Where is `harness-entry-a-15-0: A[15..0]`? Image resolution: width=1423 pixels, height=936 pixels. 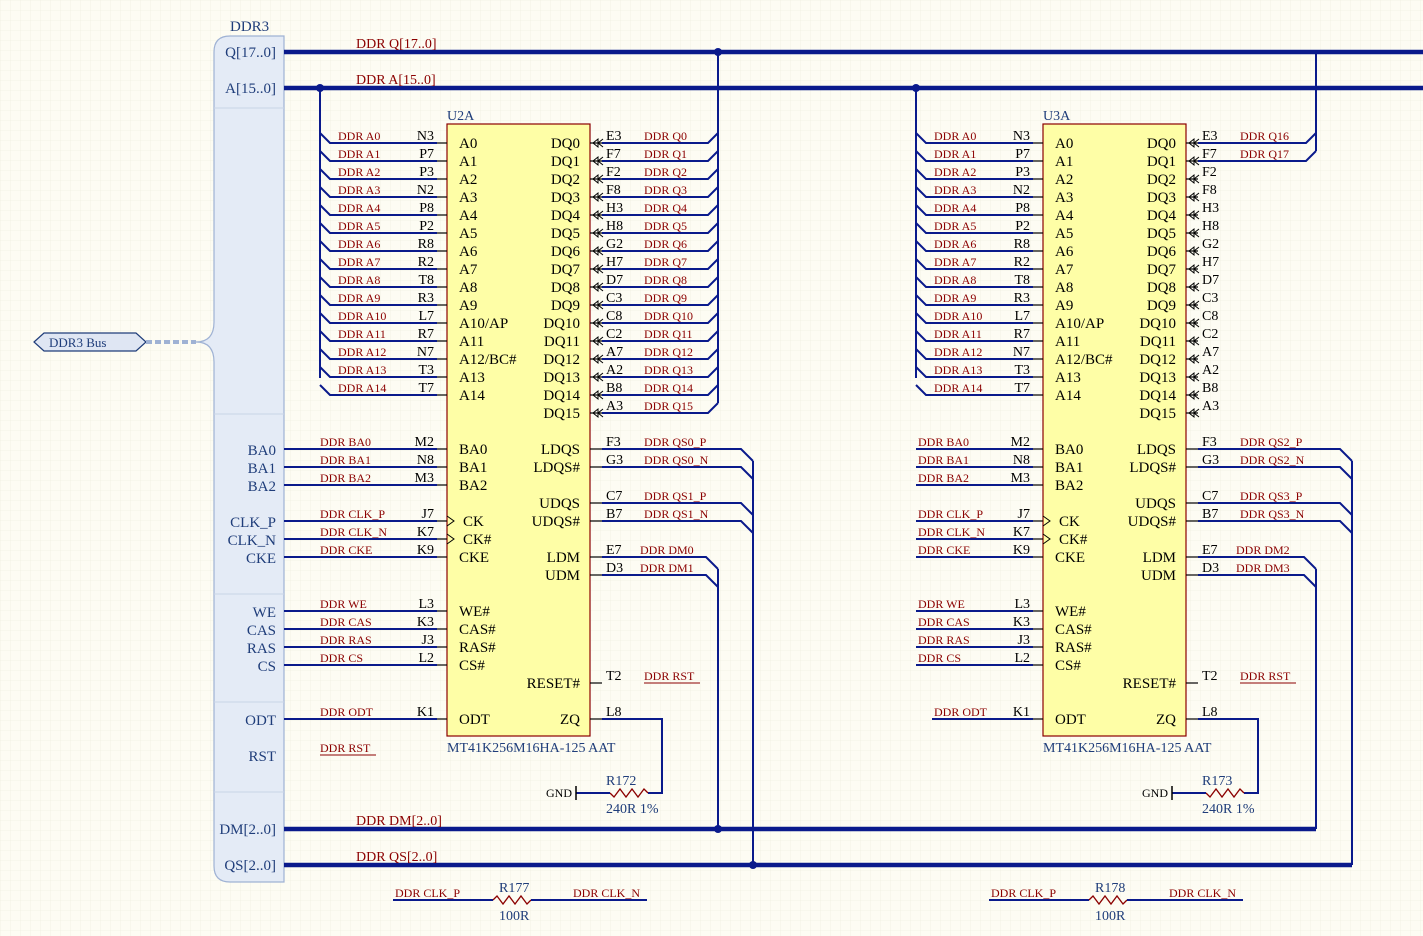
harness-entry-a-15-0: A[15..0] is located at coordinates (250, 89).